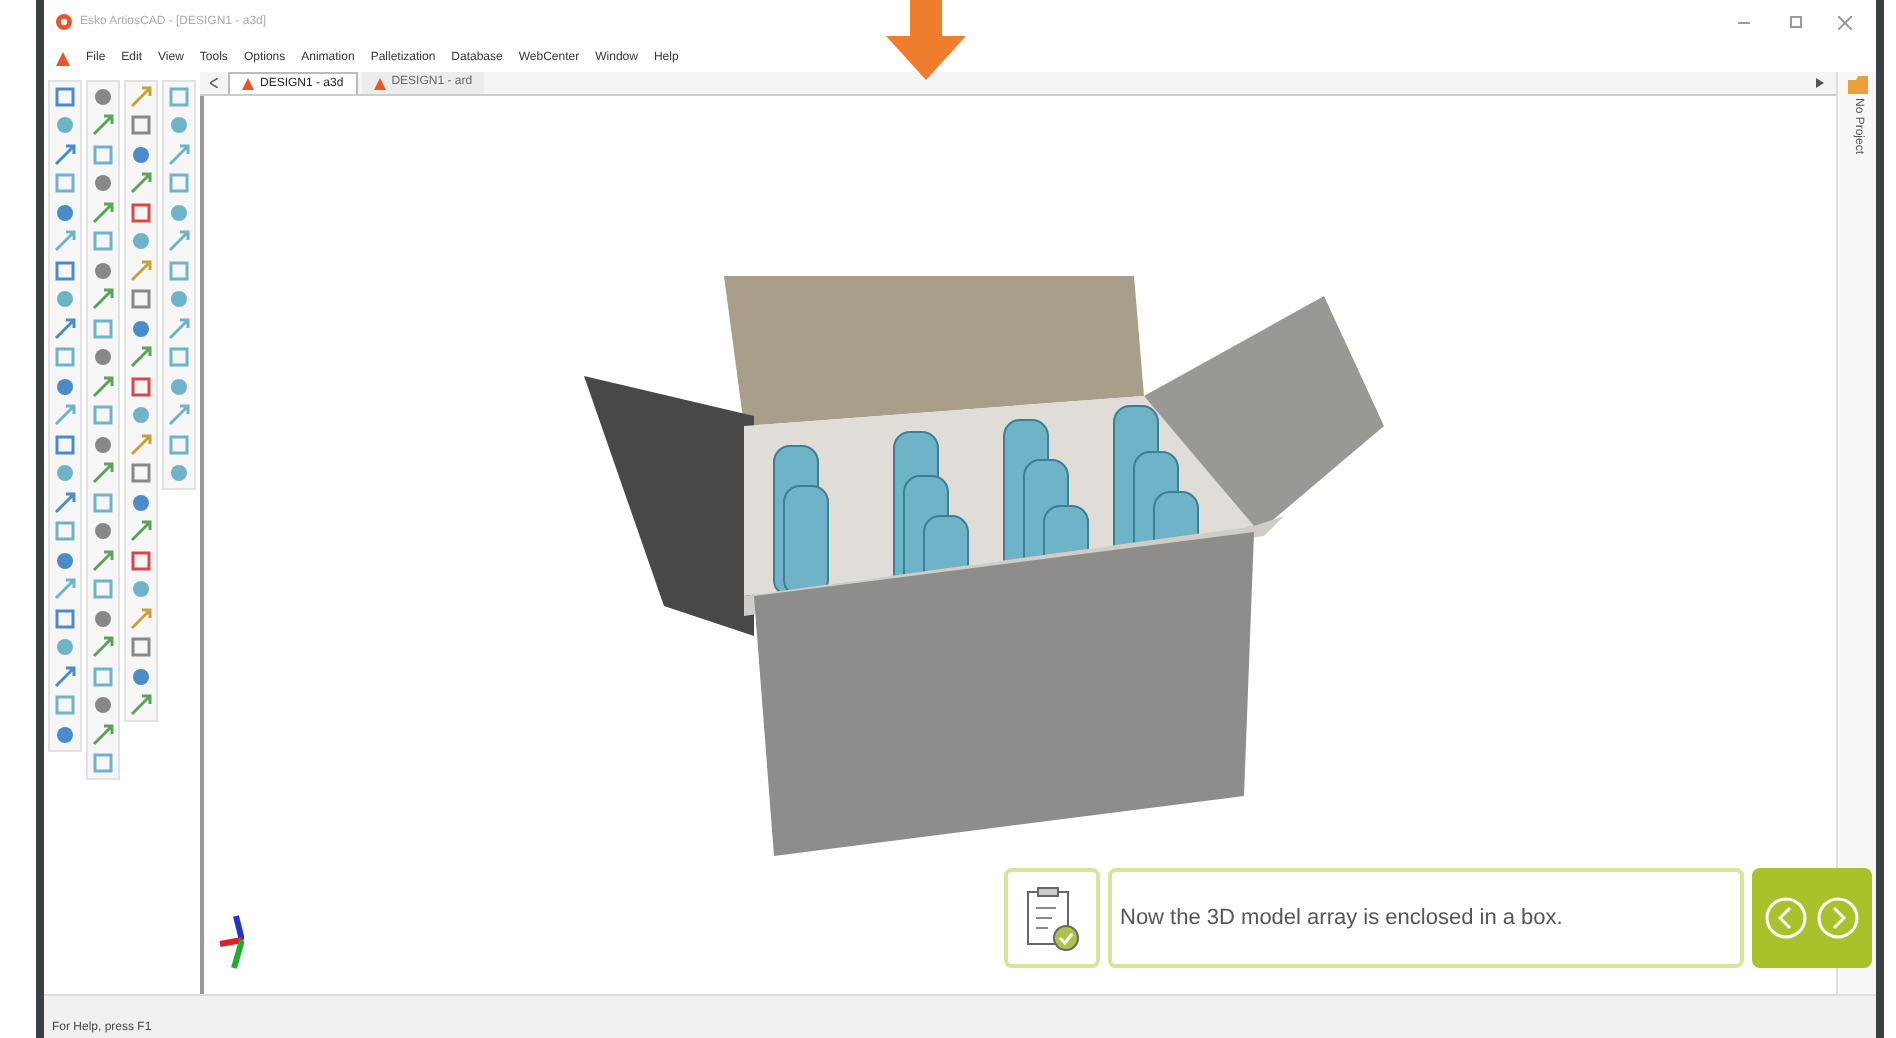  Describe the element at coordinates (1845, 22) in the screenshot. I see `close-icon` at that location.